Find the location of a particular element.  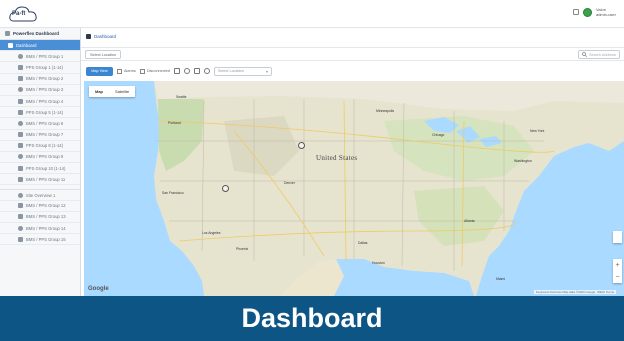

sidebar-item: BMS / PPS Group 6 is located at coordinates (40, 124).